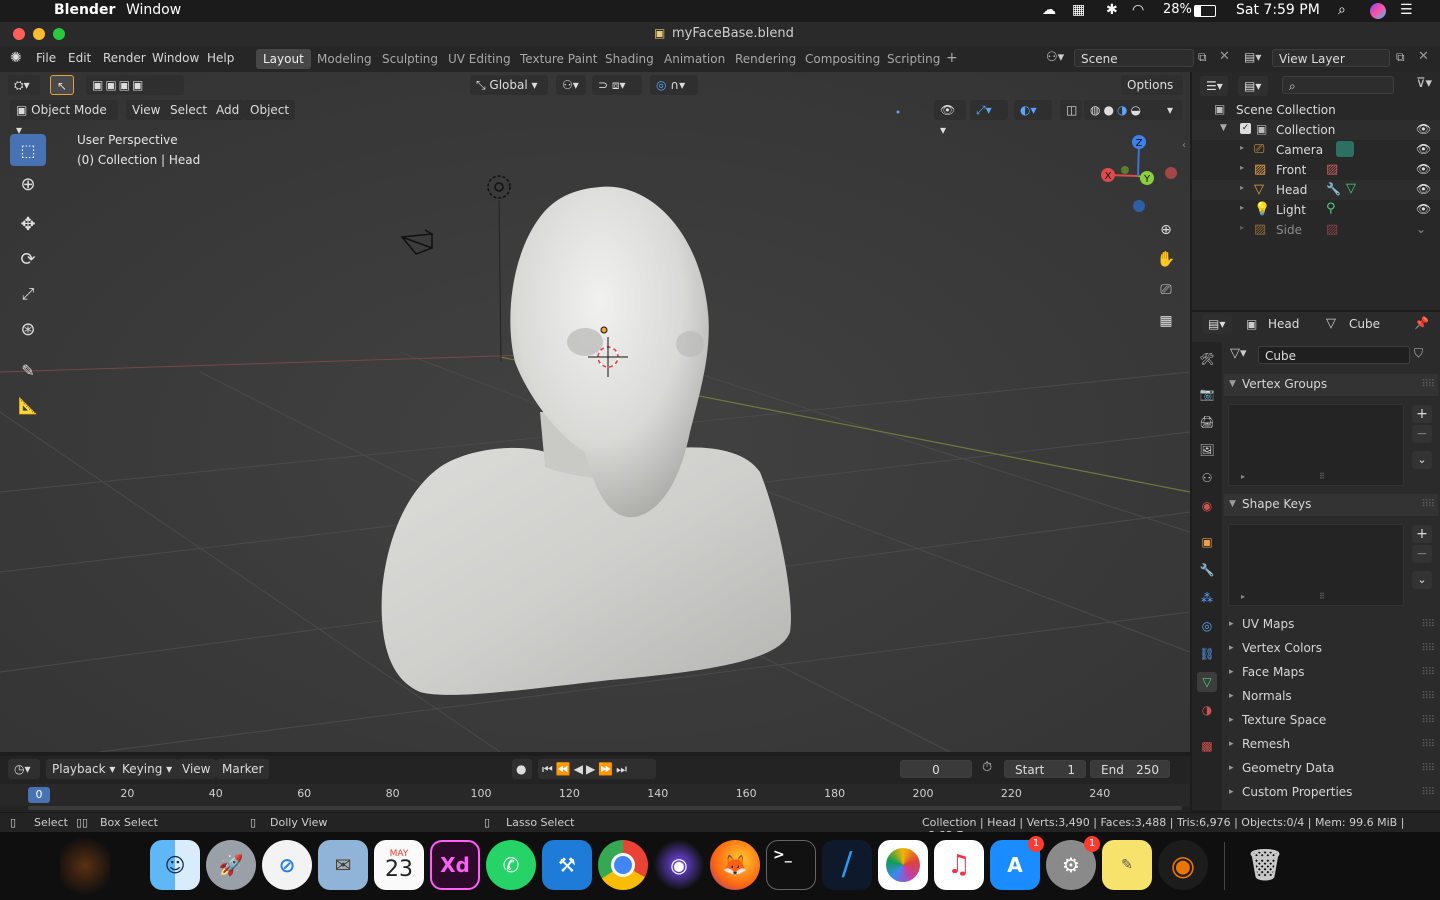 This screenshot has width=1440, height=900. What do you see at coordinates (28, 184) in the screenshot?
I see `tool-cursor: ⊕` at bounding box center [28, 184].